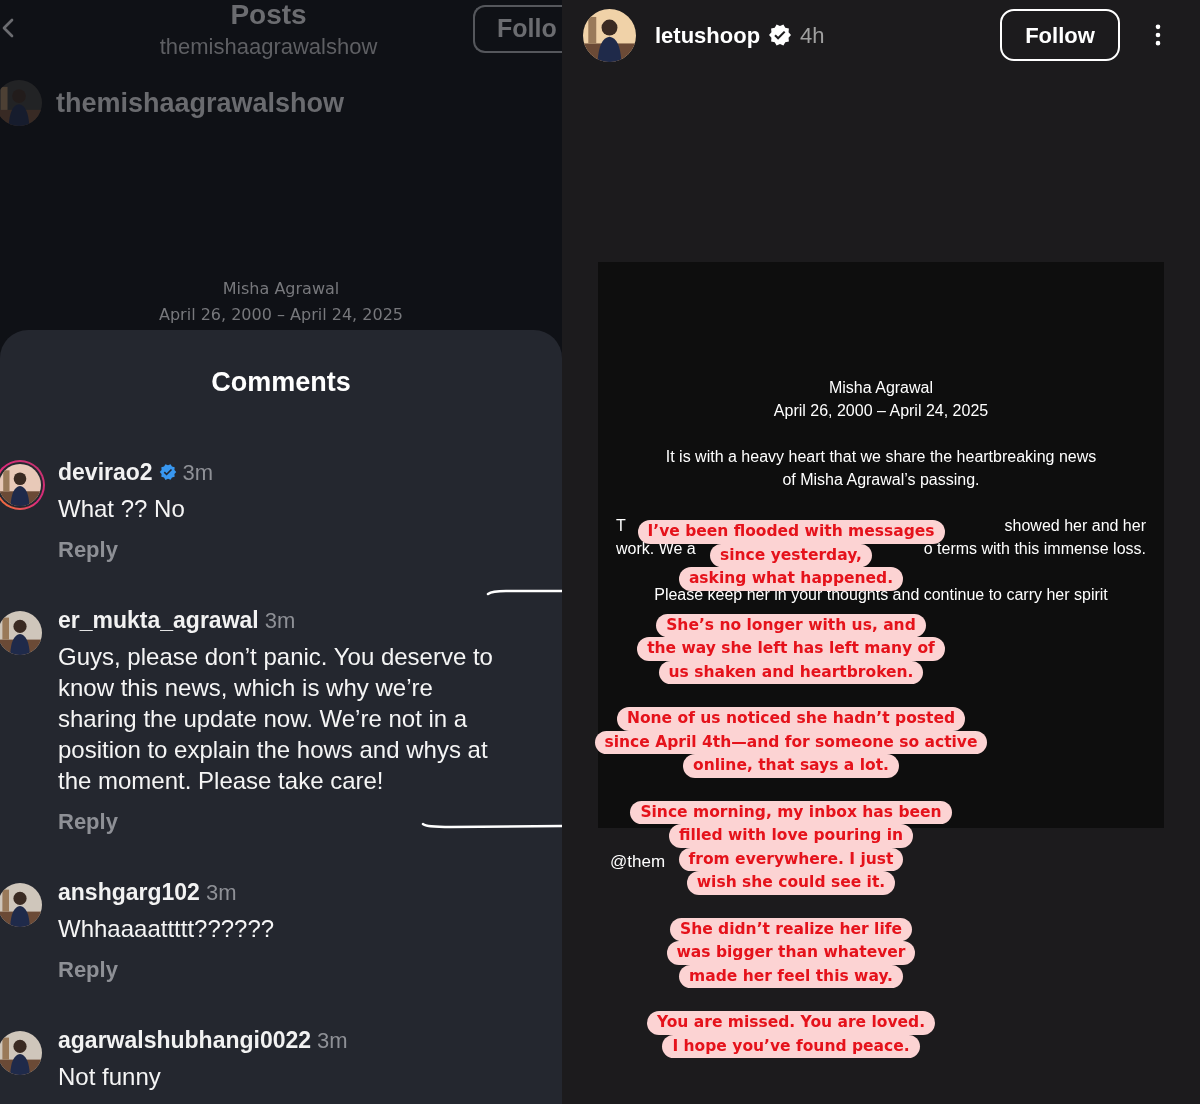 The image size is (1200, 1104). What do you see at coordinates (812, 35) in the screenshot?
I see `story-time: 4h` at bounding box center [812, 35].